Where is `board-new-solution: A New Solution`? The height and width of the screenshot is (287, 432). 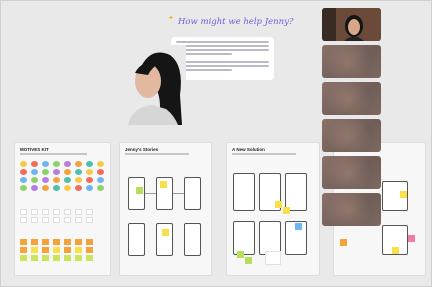
board-new-solution: A New Solution is located at coordinates (273, 209).